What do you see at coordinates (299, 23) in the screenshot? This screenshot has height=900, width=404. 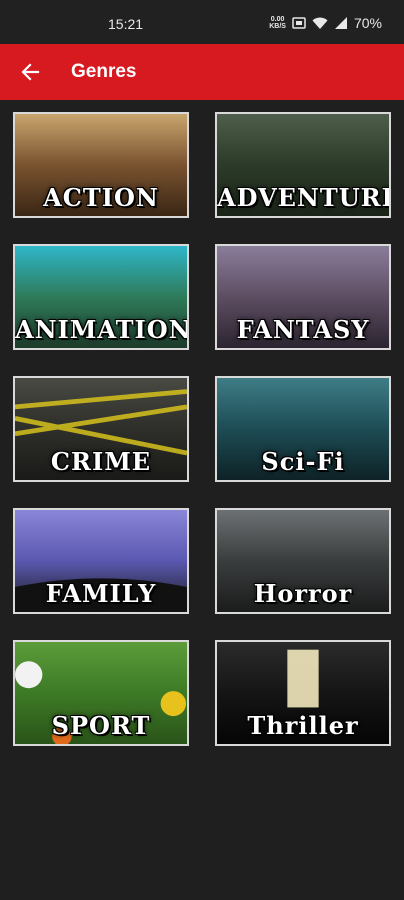 I see `vpn-icon` at bounding box center [299, 23].